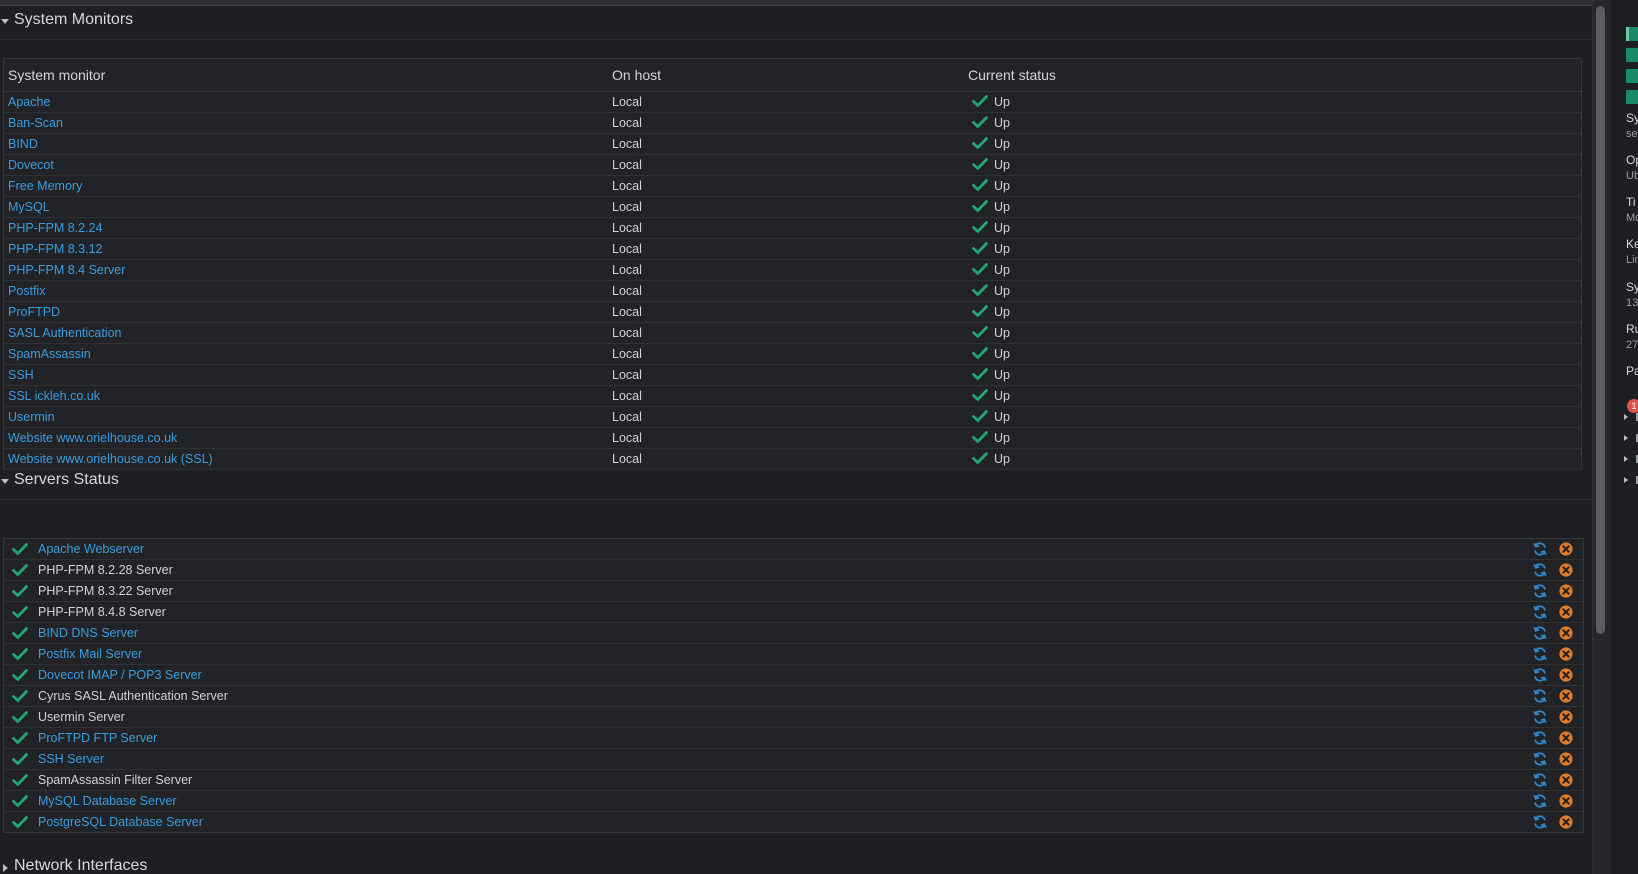 The width and height of the screenshot is (1638, 874). I want to click on monitor-name-cell: SpamAssassin, so click(305, 354).